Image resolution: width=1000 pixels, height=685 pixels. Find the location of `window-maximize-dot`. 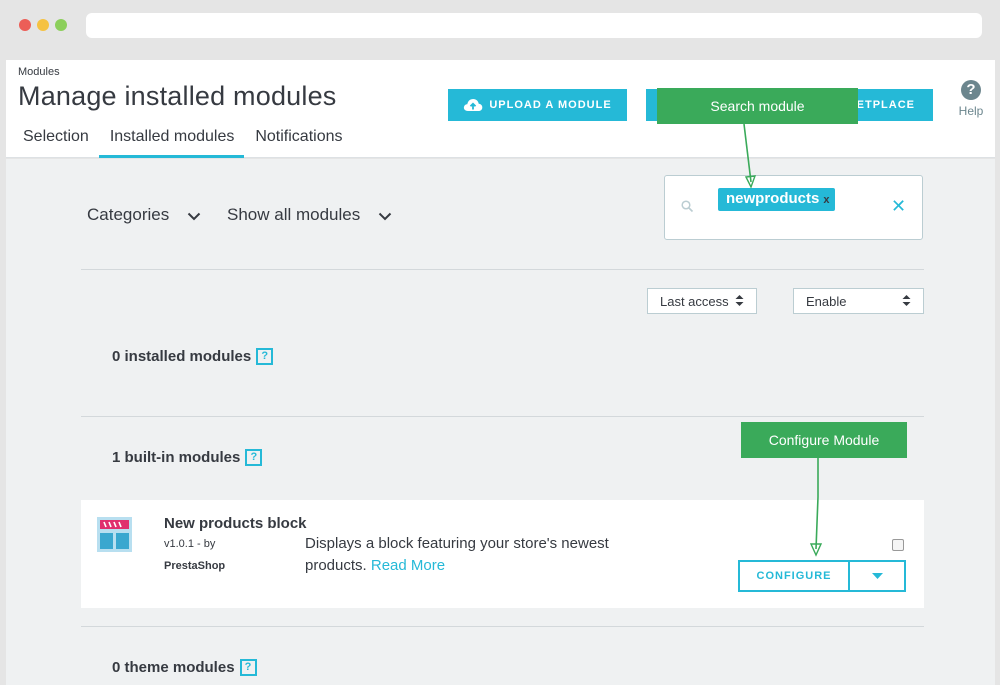

window-maximize-dot is located at coordinates (61, 25).